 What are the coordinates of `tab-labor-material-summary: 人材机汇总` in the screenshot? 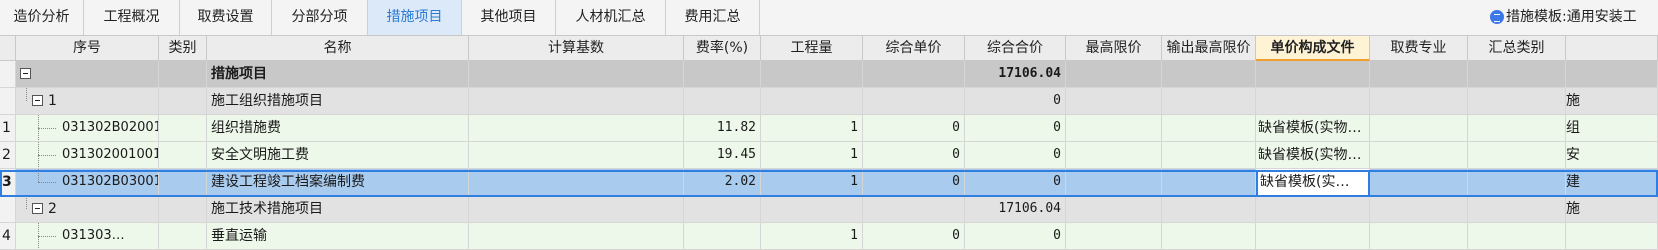 It's located at (611, 17).